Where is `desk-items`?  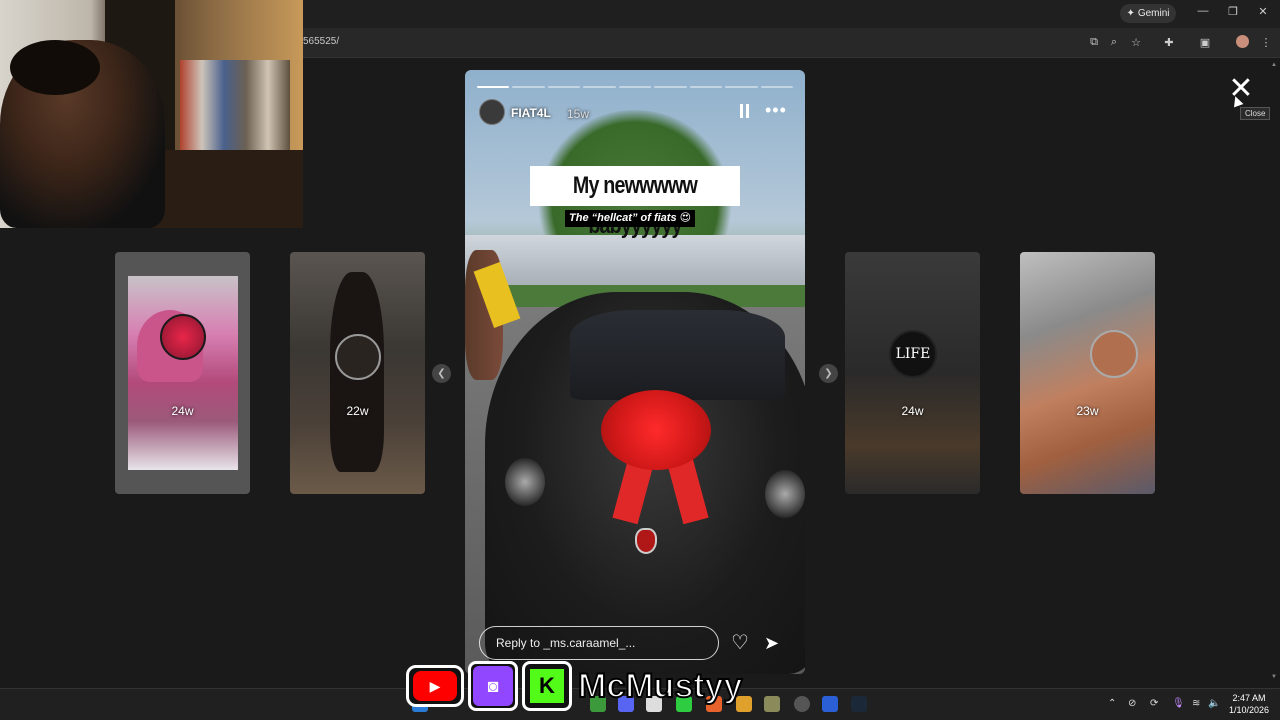 desk-items is located at coordinates (235, 105).